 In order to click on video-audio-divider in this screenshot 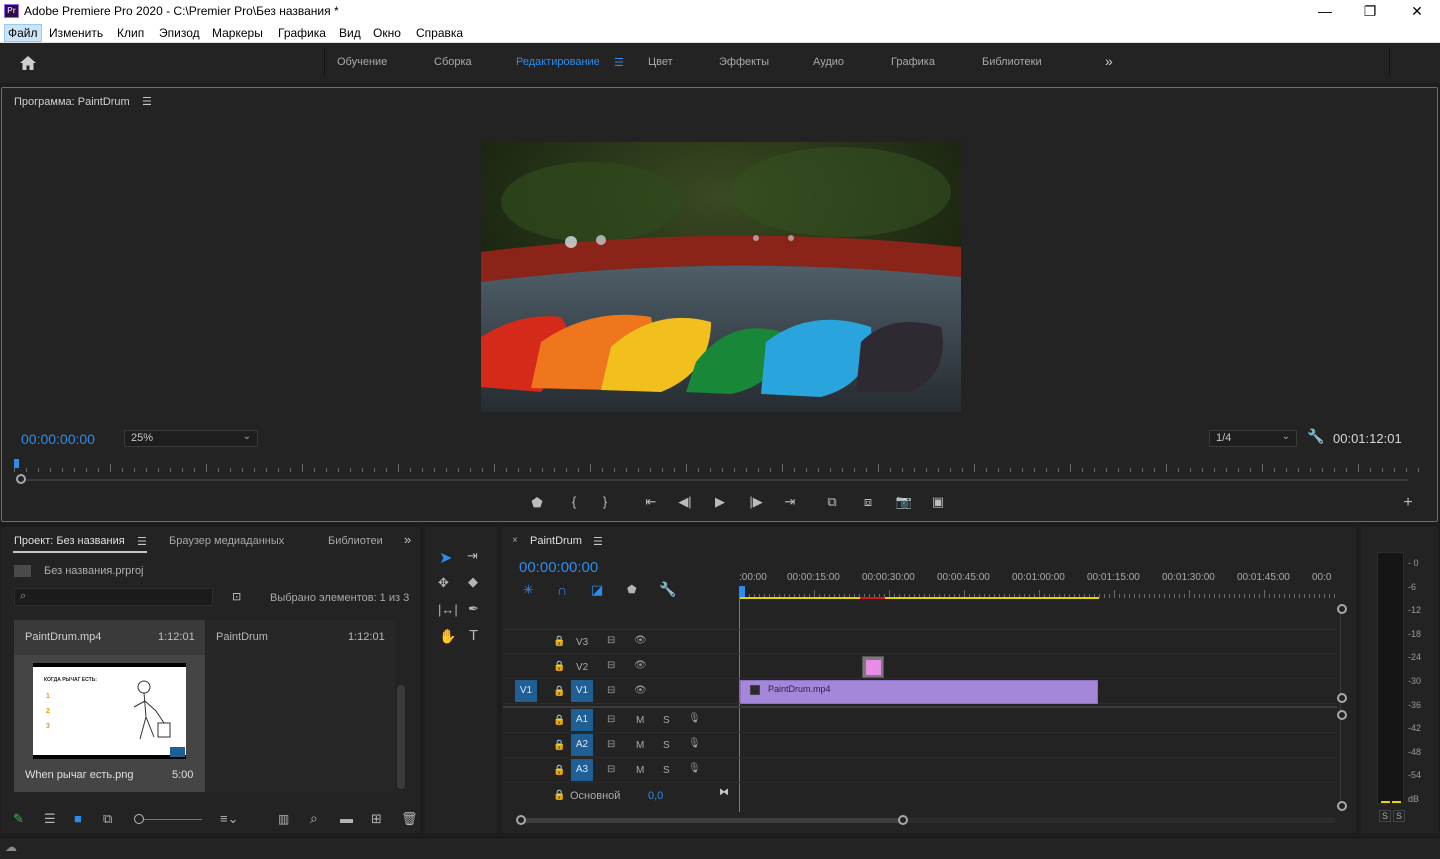, I will do `click(920, 707)`.